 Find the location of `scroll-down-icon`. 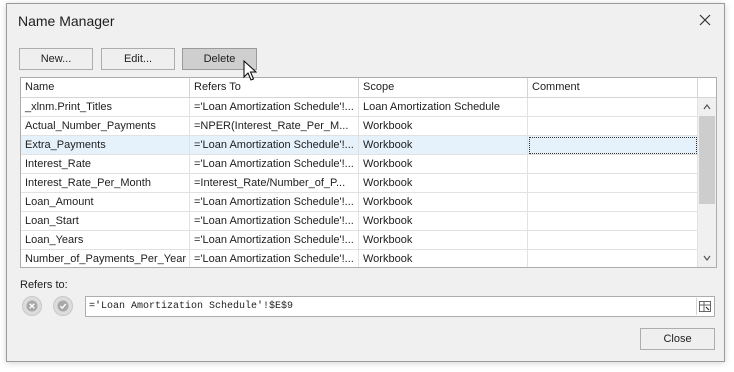

scroll-down-icon is located at coordinates (707, 258).